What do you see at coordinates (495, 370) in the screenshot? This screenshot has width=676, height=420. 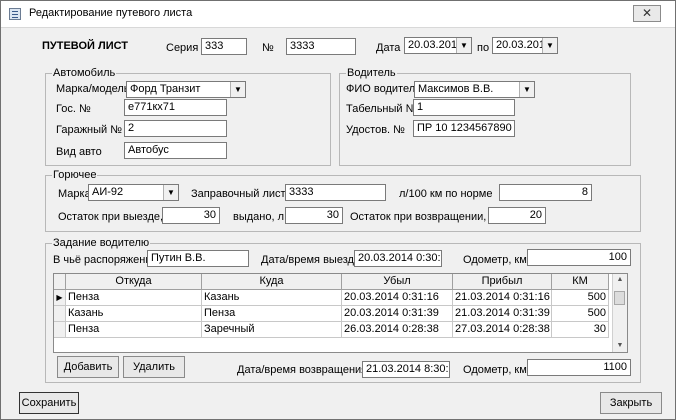 I see `odometer-in-label: Одометр, км` at bounding box center [495, 370].